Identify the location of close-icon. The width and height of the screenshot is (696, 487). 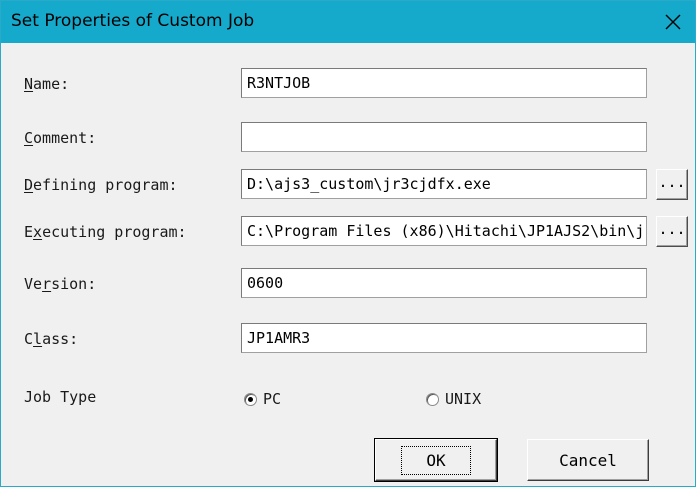
(673, 22).